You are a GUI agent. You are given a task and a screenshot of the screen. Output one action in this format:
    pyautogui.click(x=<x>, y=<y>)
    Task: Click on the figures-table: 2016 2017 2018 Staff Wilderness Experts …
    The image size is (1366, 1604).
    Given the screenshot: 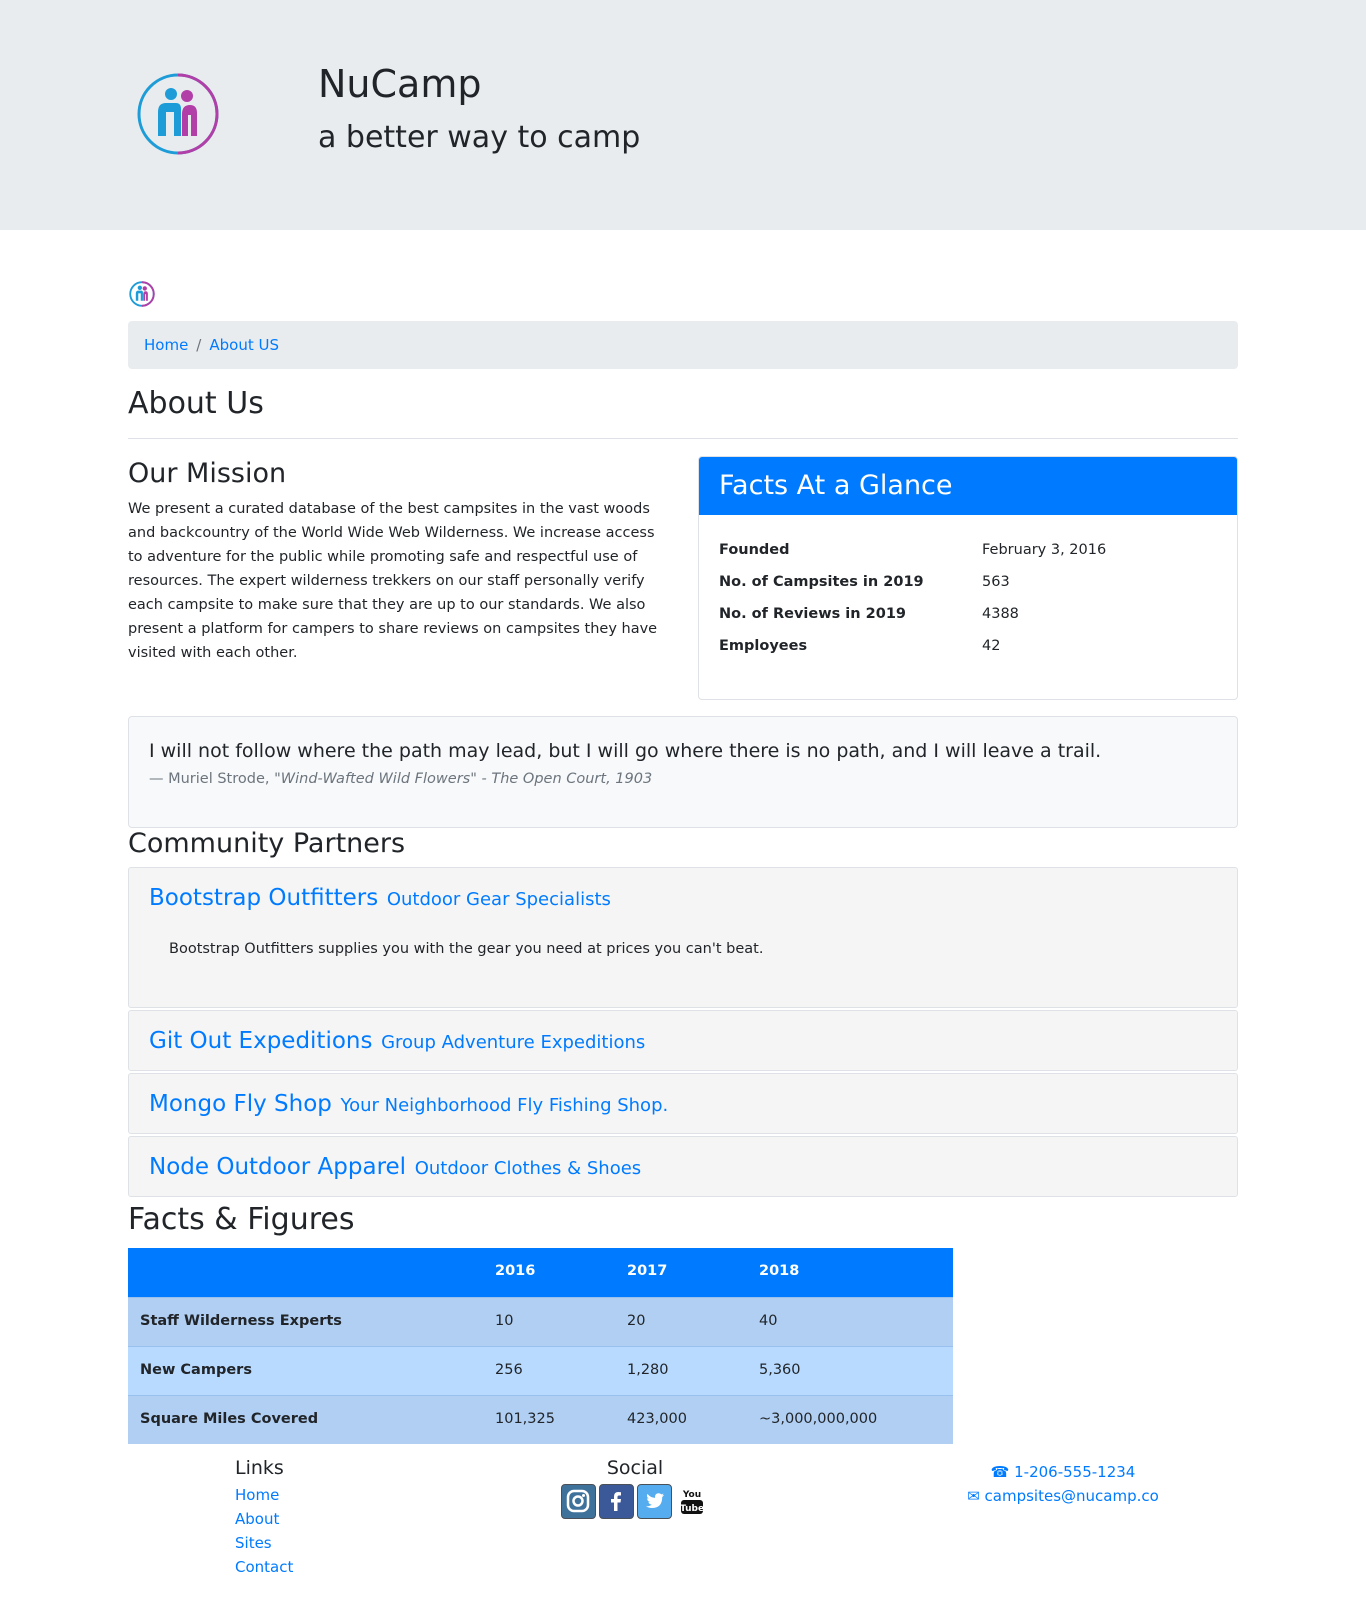 What is the action you would take?
    pyautogui.click(x=540, y=1346)
    